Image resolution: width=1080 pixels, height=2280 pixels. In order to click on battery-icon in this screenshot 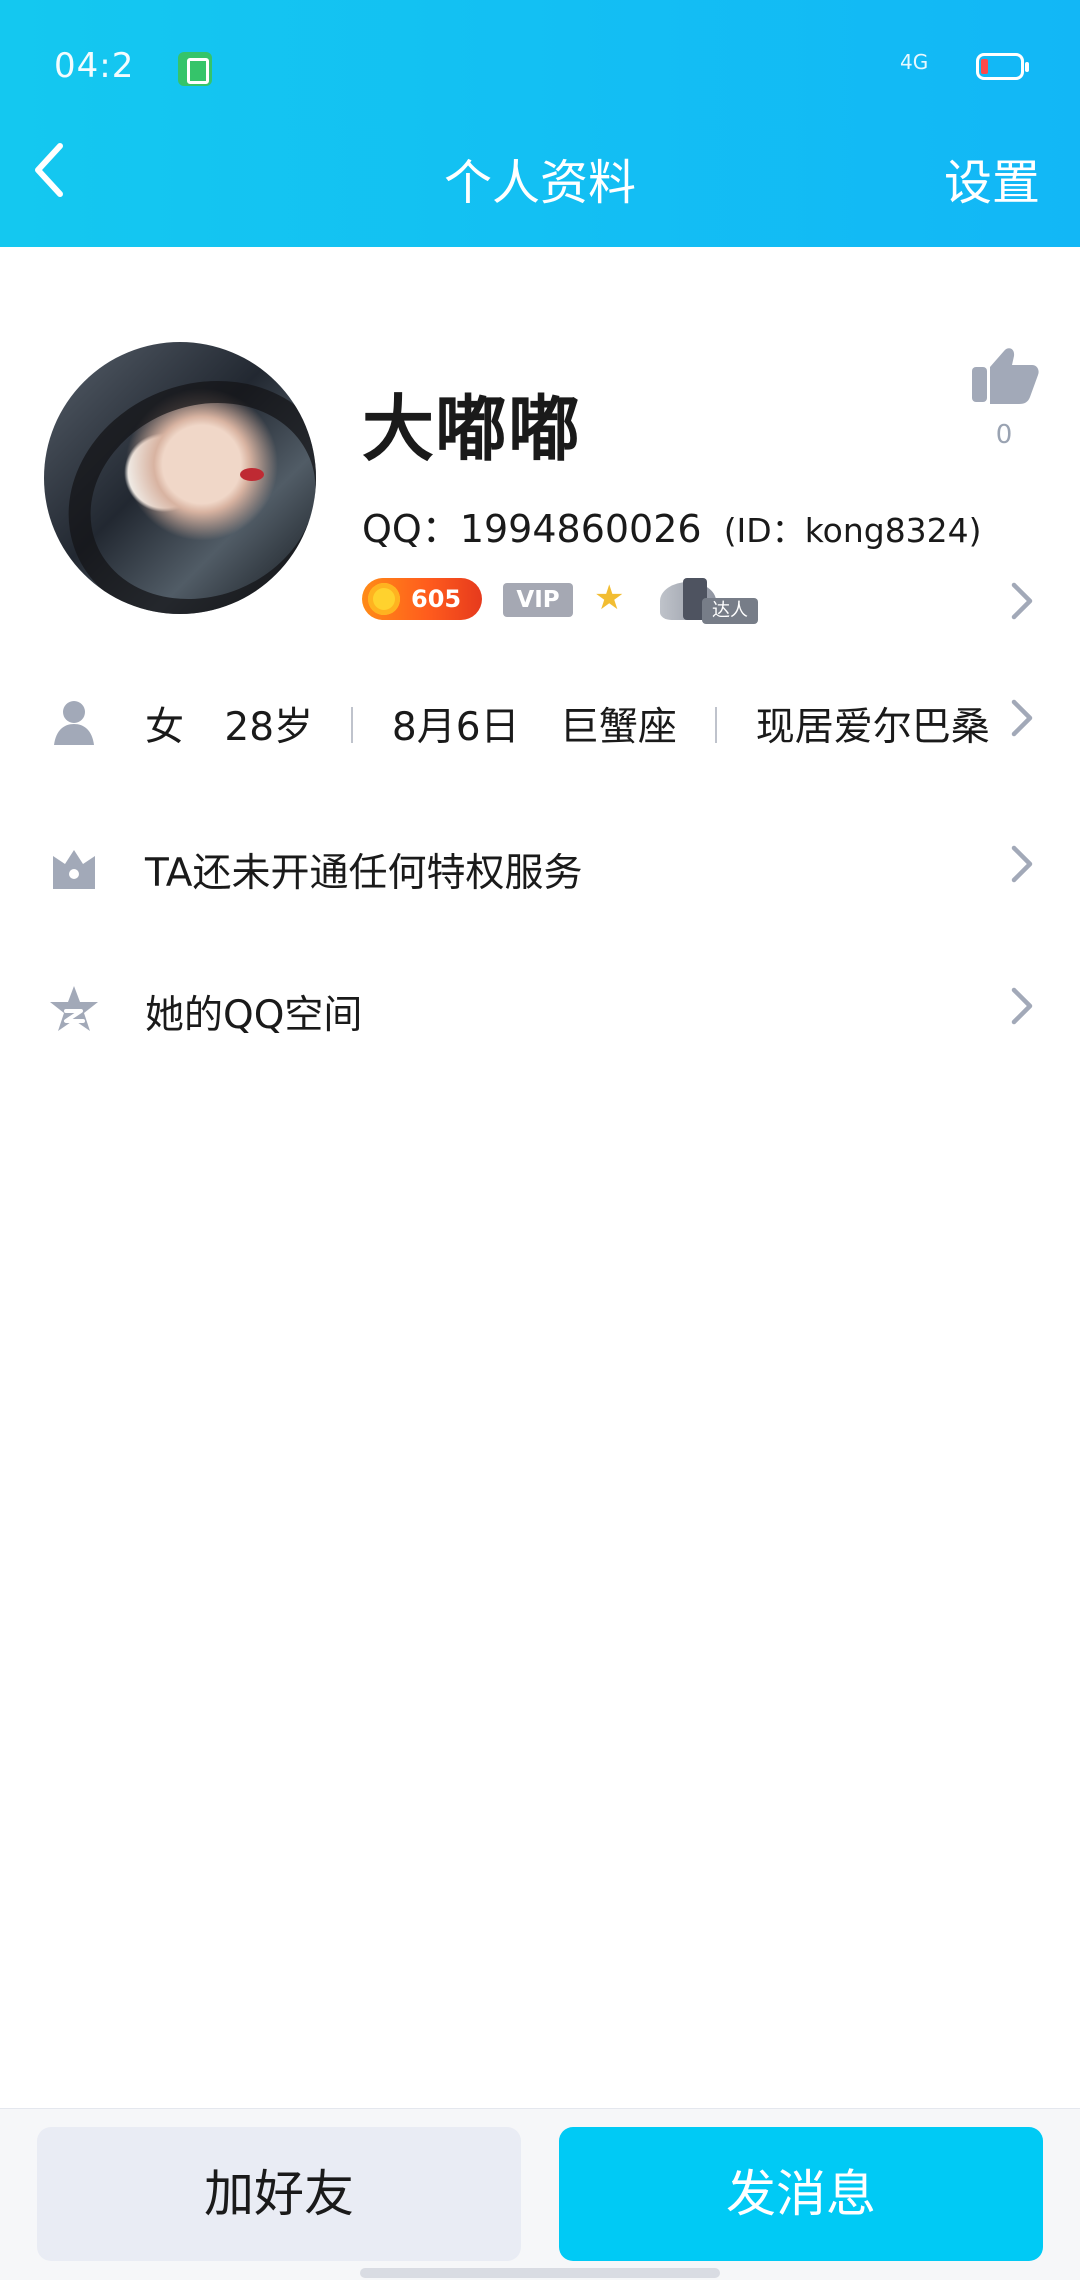, I will do `click(1002, 66)`.